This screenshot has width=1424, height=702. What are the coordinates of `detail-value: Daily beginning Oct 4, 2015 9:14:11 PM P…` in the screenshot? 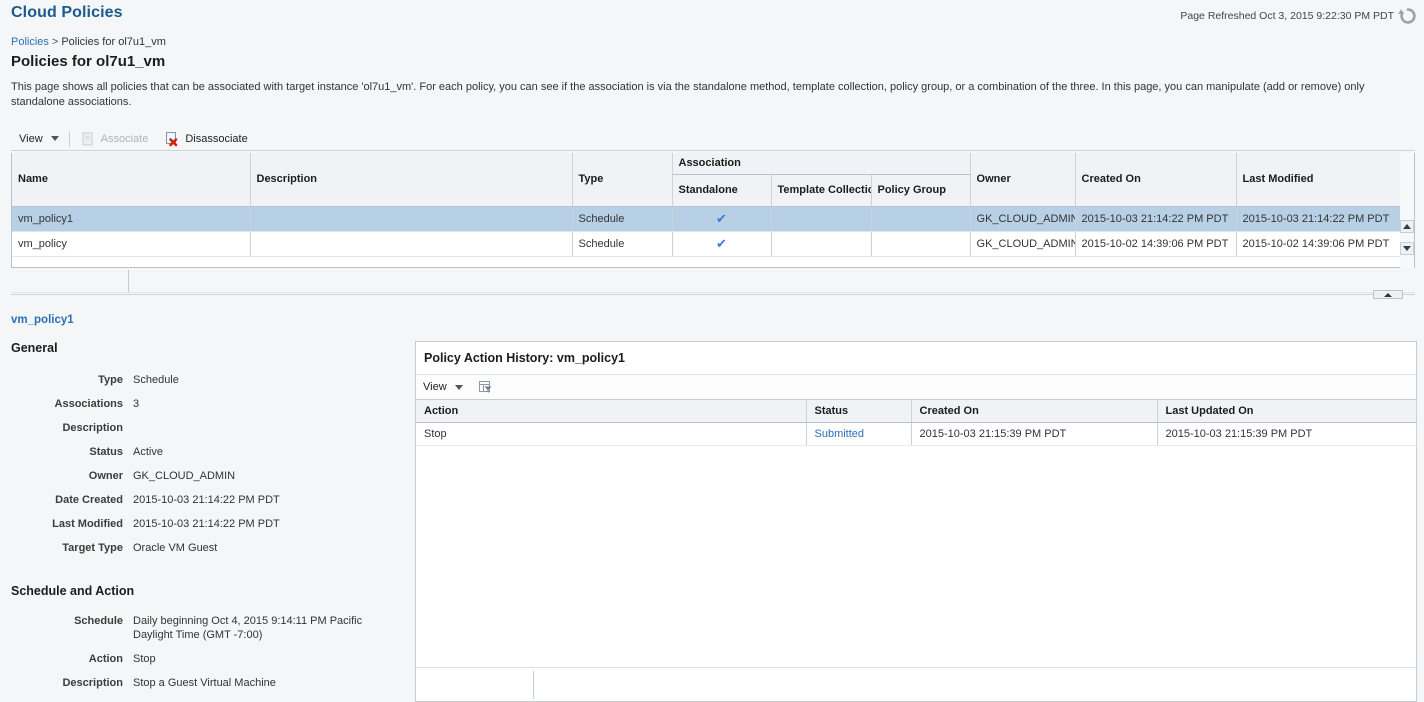 It's located at (248, 628).